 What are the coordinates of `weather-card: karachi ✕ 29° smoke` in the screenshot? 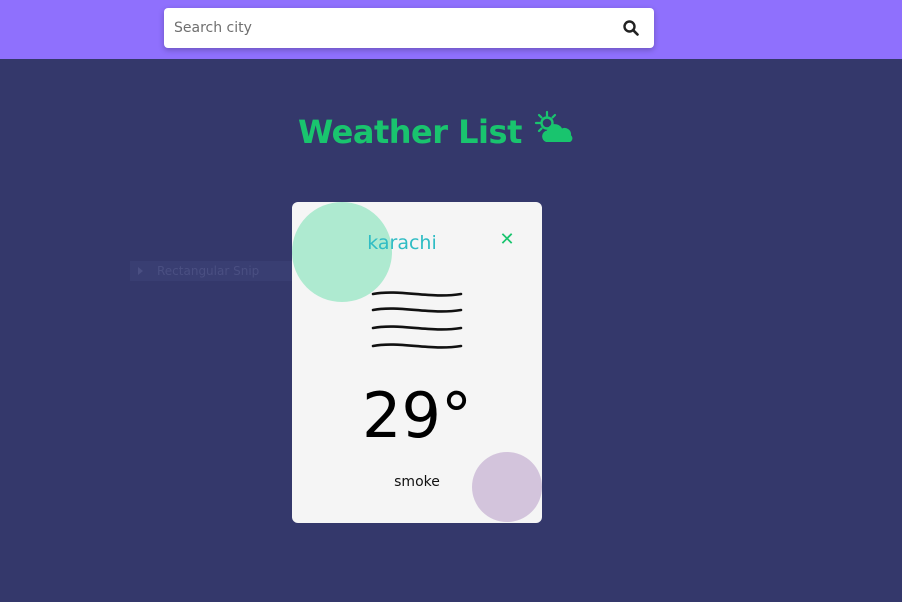 It's located at (417, 362).